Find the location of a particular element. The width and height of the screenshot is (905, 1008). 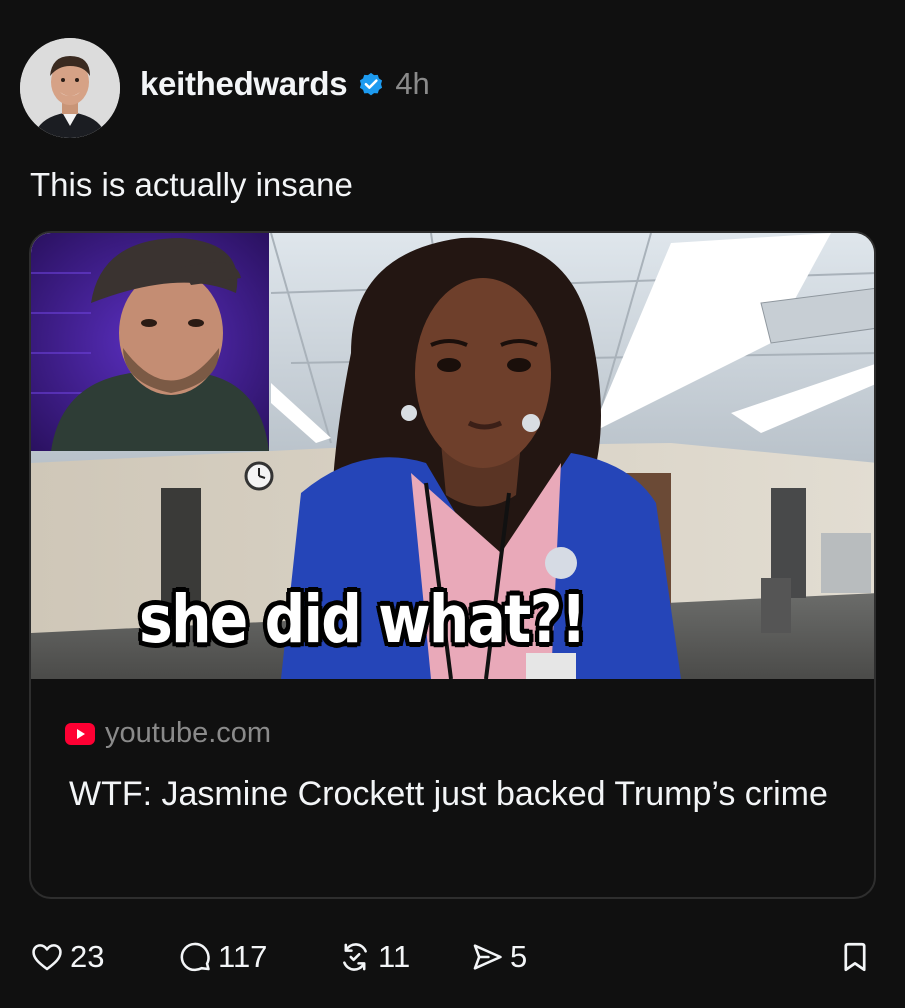

username: keithedwards is located at coordinates (244, 84).